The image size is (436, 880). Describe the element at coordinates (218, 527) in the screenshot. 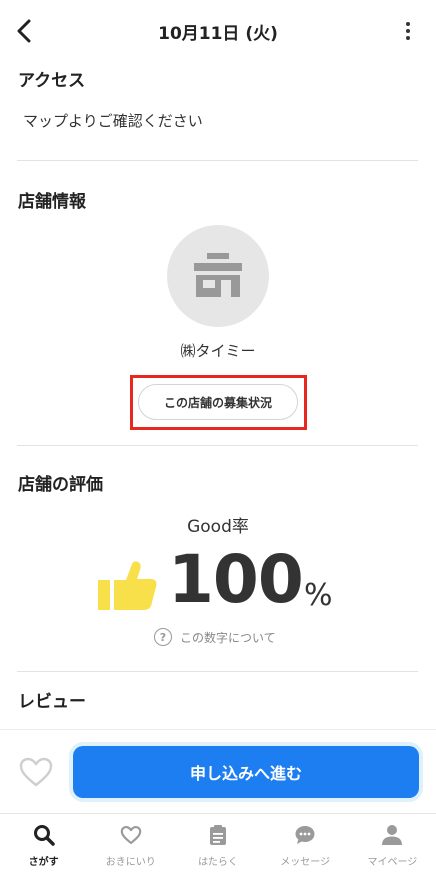

I see `good-rate-label: Good率` at that location.